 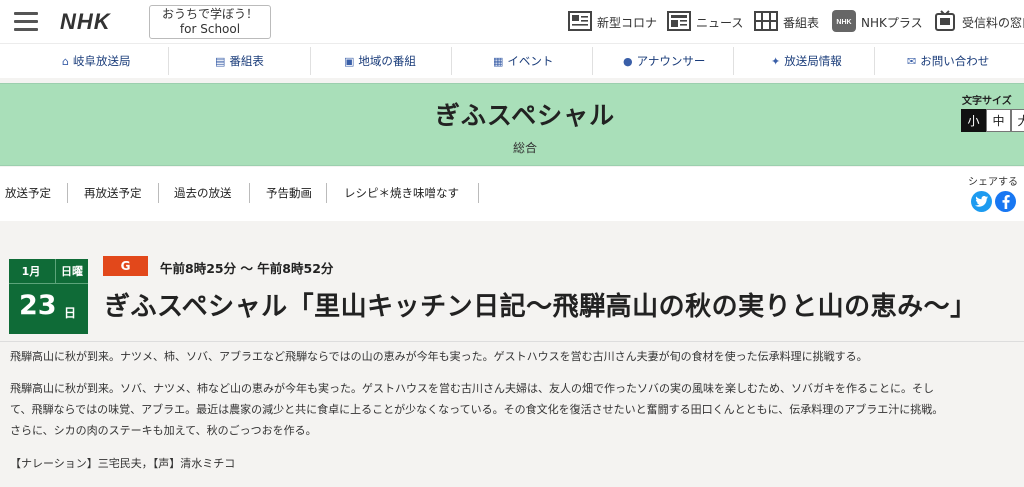 I want to click on font-size-small-button: 小, so click(x=973, y=120).